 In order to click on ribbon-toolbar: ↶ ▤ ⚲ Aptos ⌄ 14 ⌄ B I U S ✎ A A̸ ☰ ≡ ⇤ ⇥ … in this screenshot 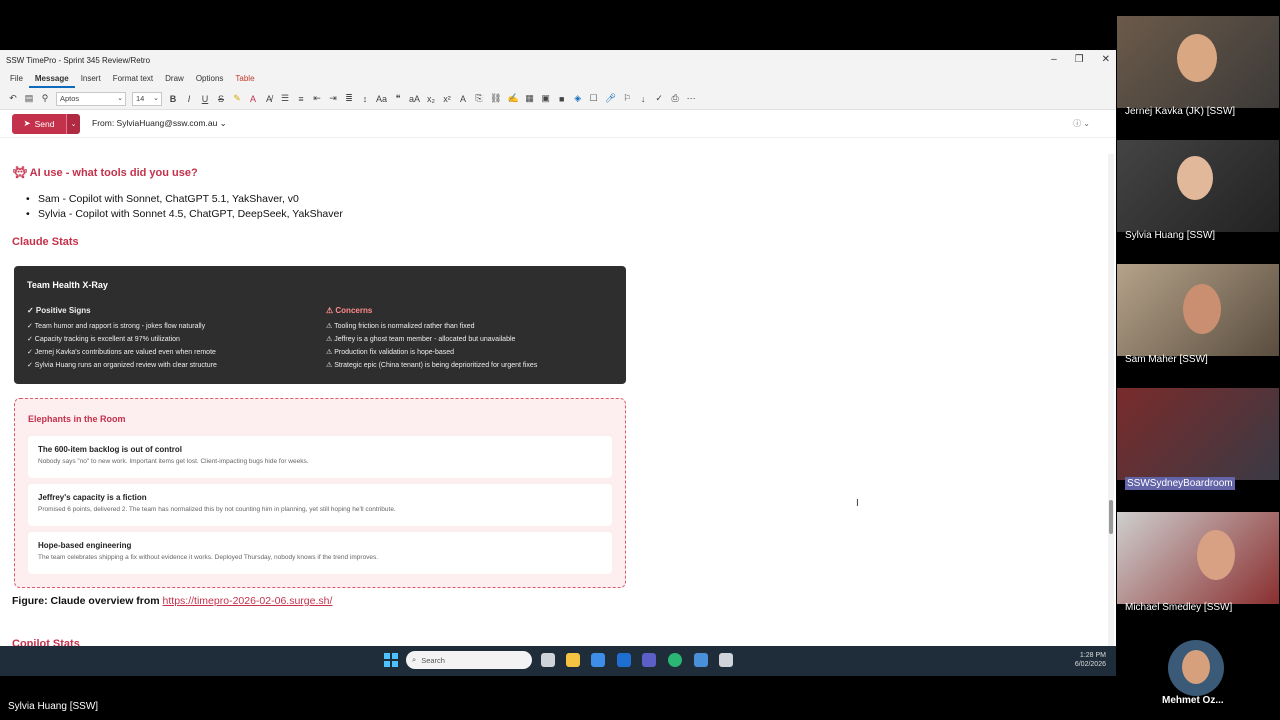, I will do `click(558, 99)`.